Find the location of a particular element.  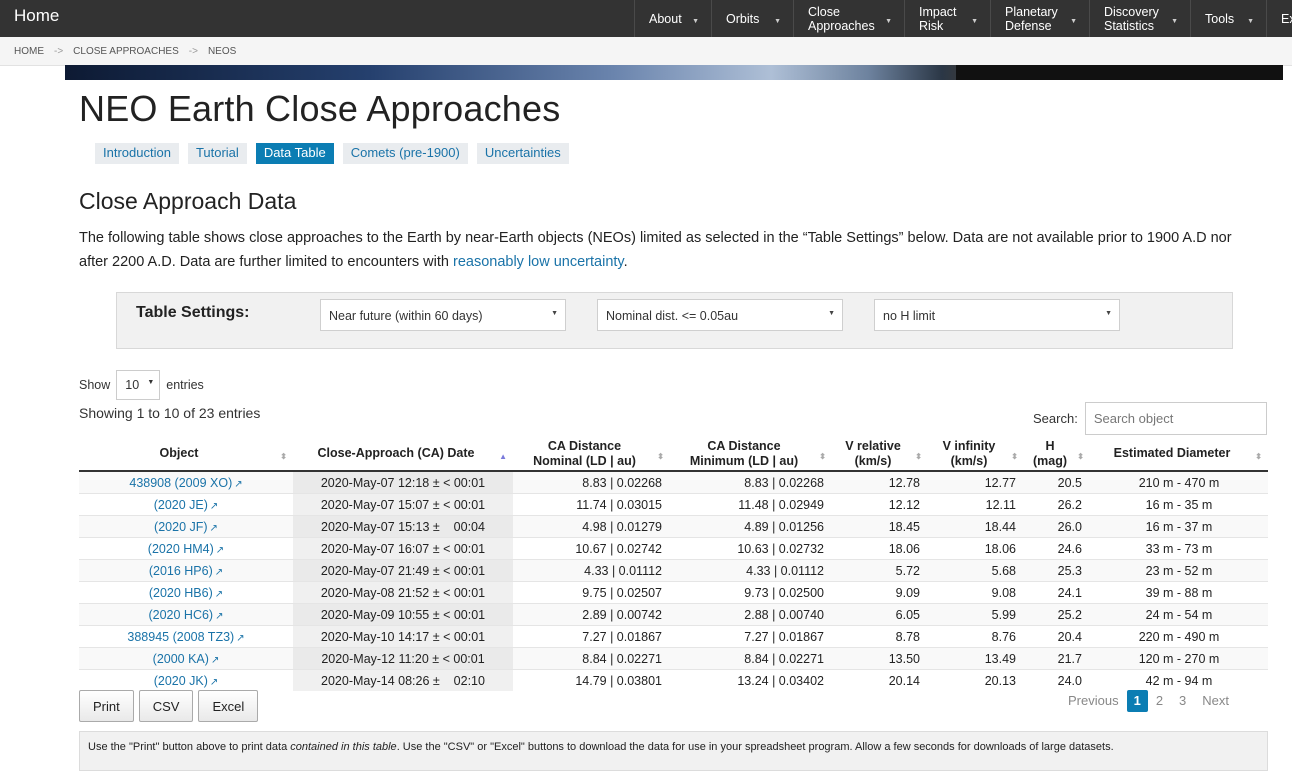

nav-discovery-statistics: Discovery Statistics ▼ is located at coordinates (1139, 18).